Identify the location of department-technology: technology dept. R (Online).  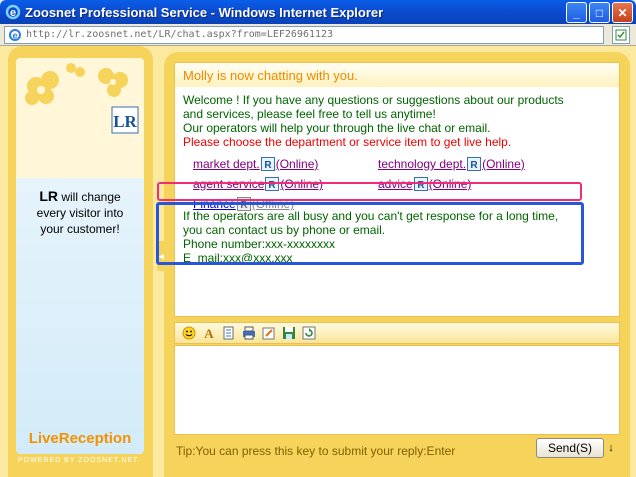
(451, 164).